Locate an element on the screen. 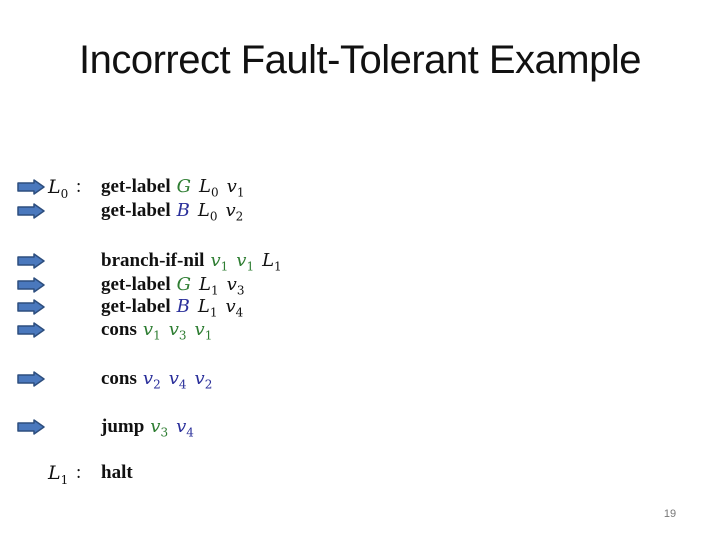  program-line: L0: get-label G L0 v1 is located at coordinates (360, 188).